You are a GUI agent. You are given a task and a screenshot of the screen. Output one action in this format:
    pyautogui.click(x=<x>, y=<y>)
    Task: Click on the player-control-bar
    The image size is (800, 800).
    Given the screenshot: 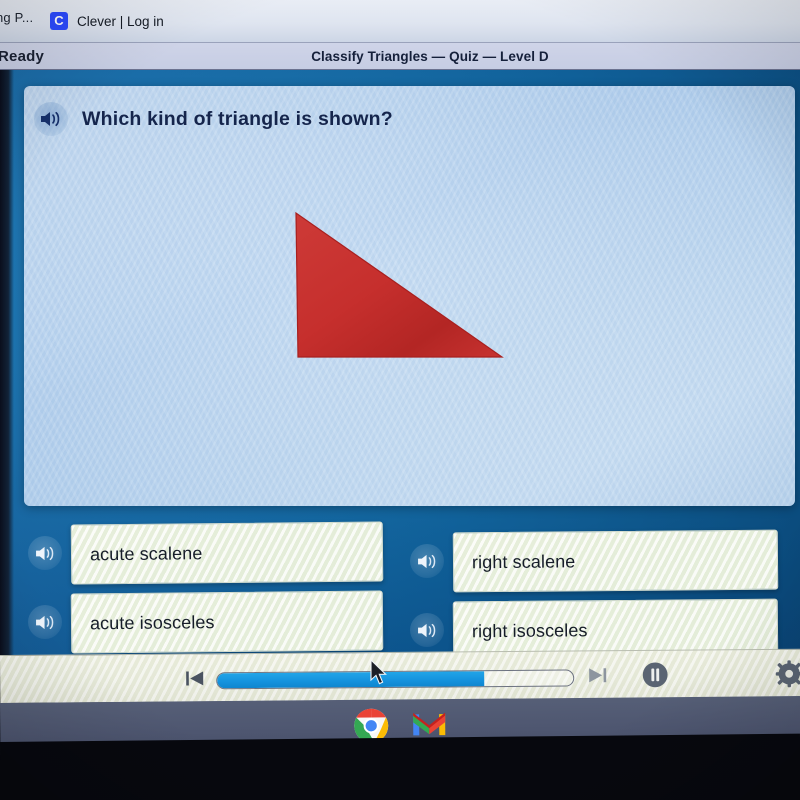 What is the action you would take?
    pyautogui.click(x=400, y=675)
    